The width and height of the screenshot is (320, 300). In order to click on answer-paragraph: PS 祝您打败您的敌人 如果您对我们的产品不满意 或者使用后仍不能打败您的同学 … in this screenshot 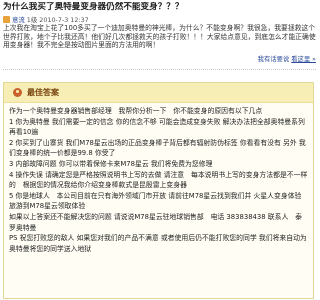, I will do `click(158, 243)`.